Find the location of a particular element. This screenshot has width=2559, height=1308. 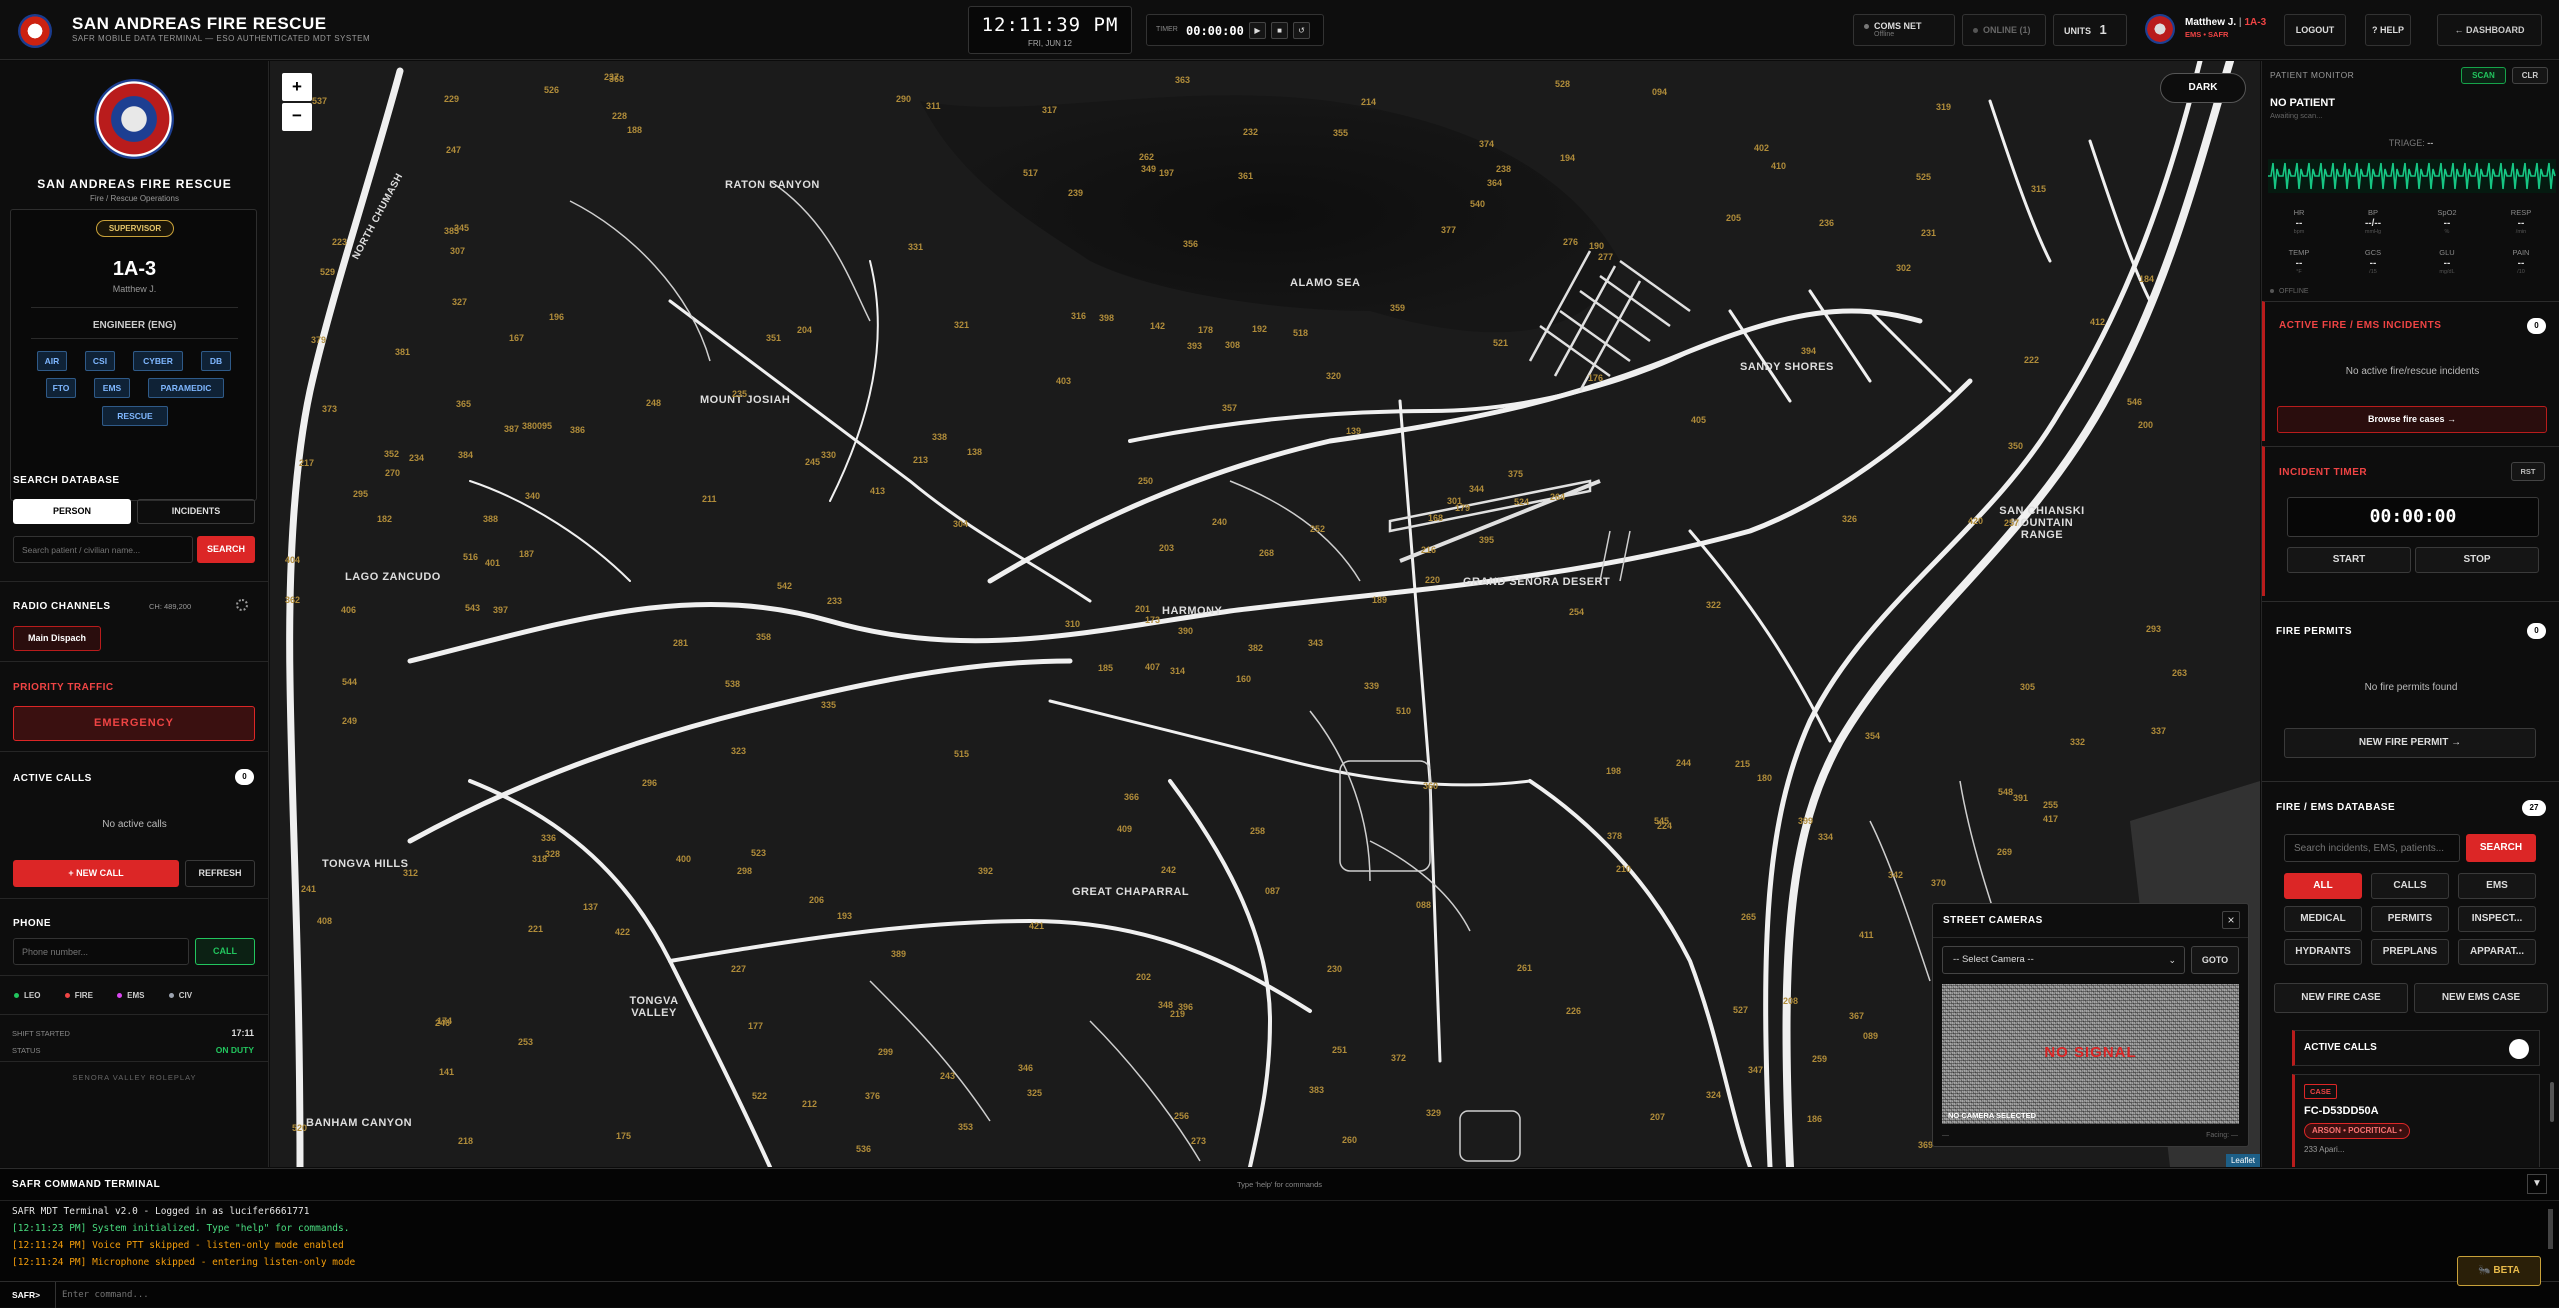

refresh-button: REFRESH is located at coordinates (220, 873).